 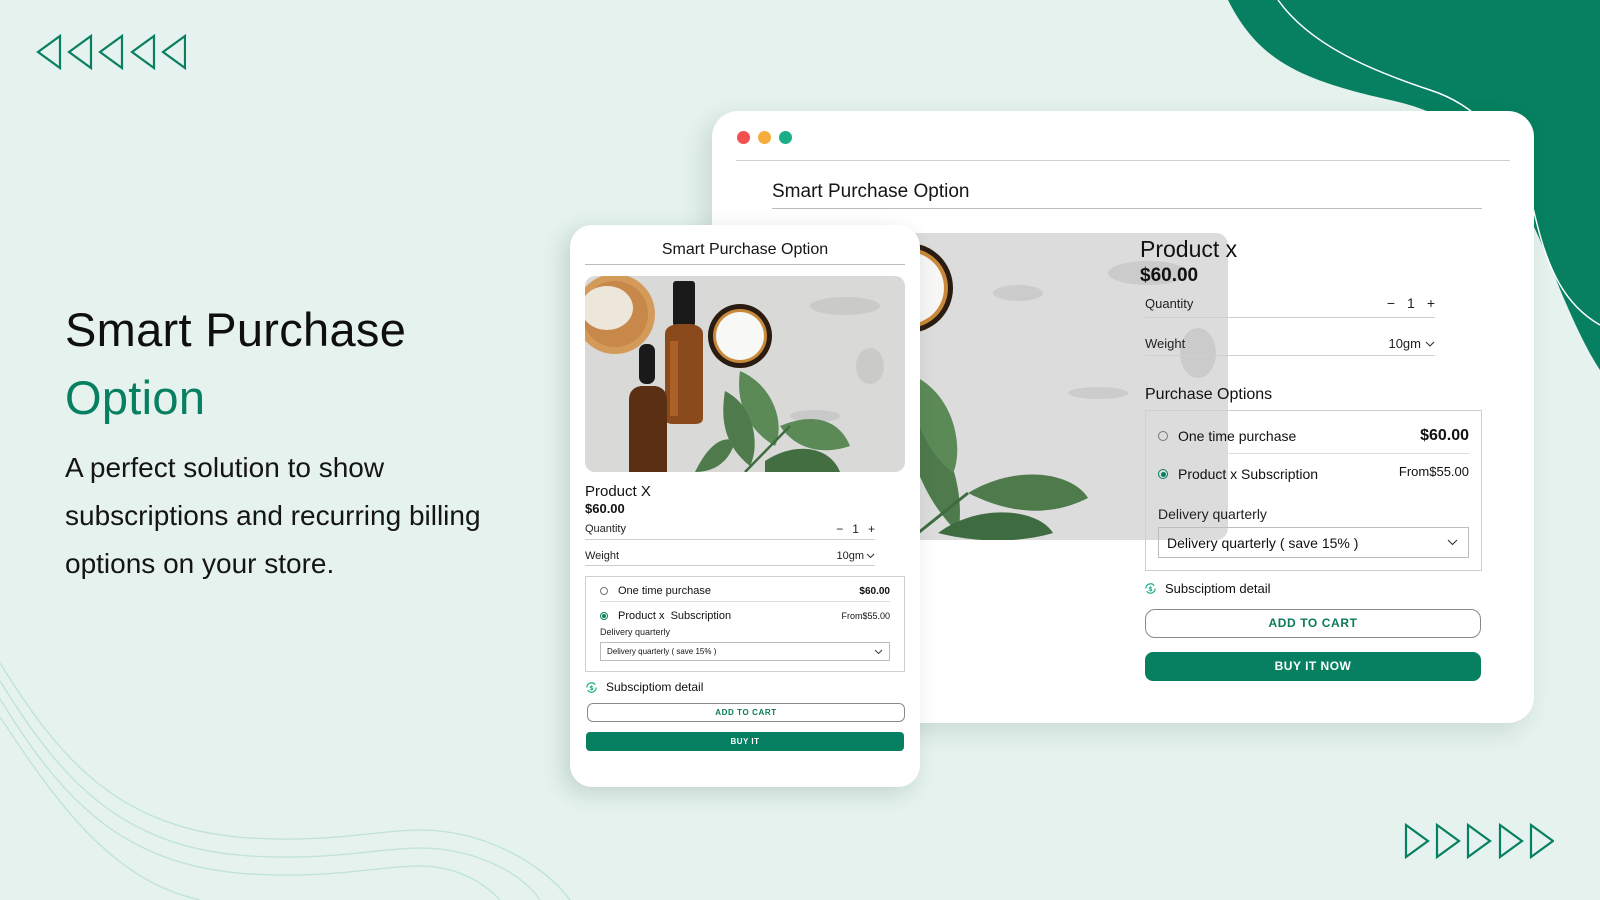 I want to click on desktop-page-title: Smart Purchase Option, so click(x=871, y=191).